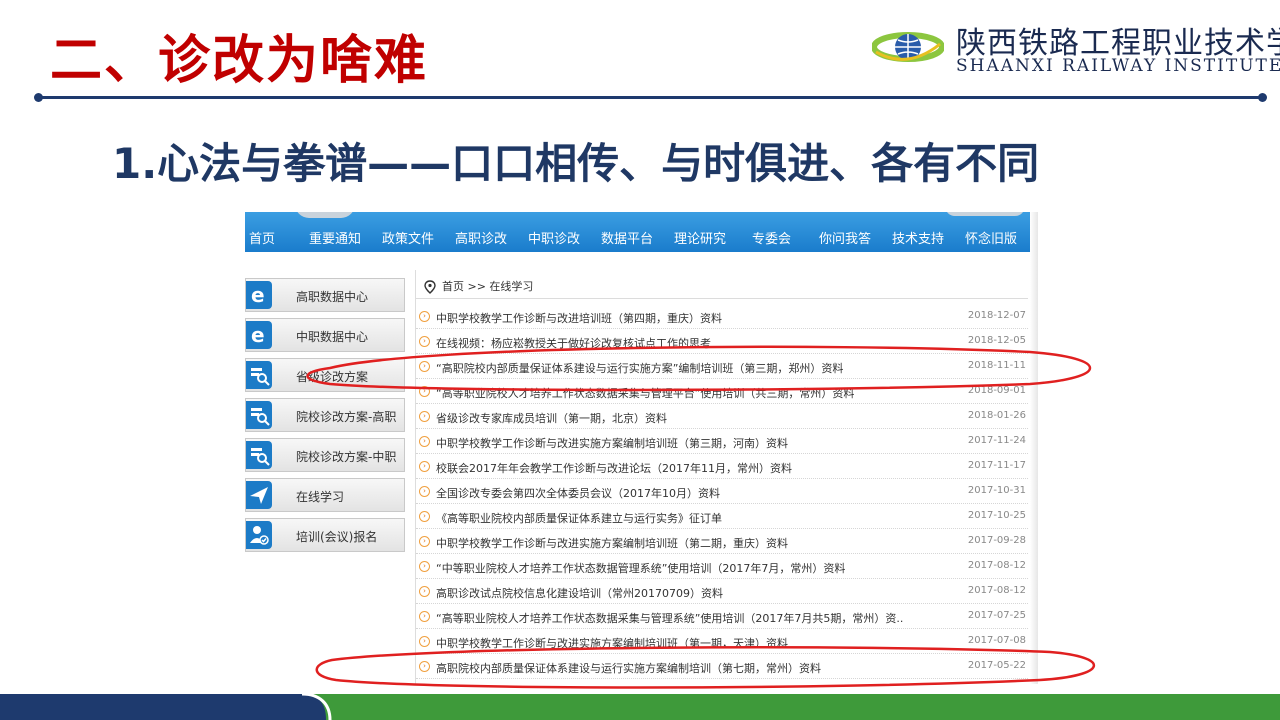 Image resolution: width=1280 pixels, height=720 pixels. Describe the element at coordinates (918, 237) in the screenshot. I see `nav-item-support: 技术支持` at that location.